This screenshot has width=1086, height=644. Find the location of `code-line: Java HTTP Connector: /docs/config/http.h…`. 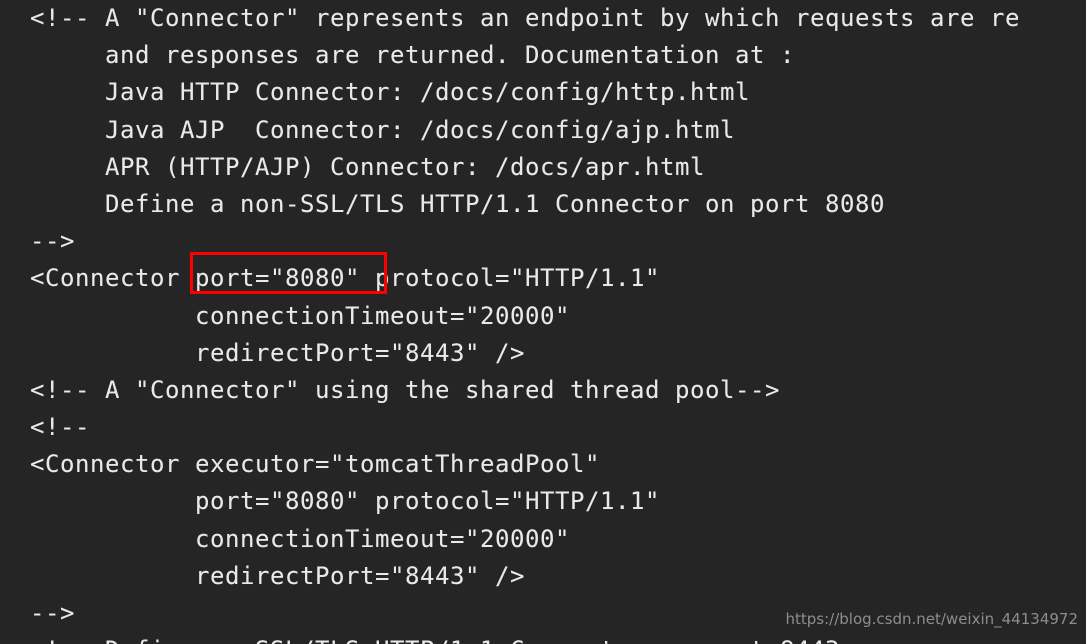

code-line: Java HTTP Connector: /docs/config/http.h… is located at coordinates (390, 92).